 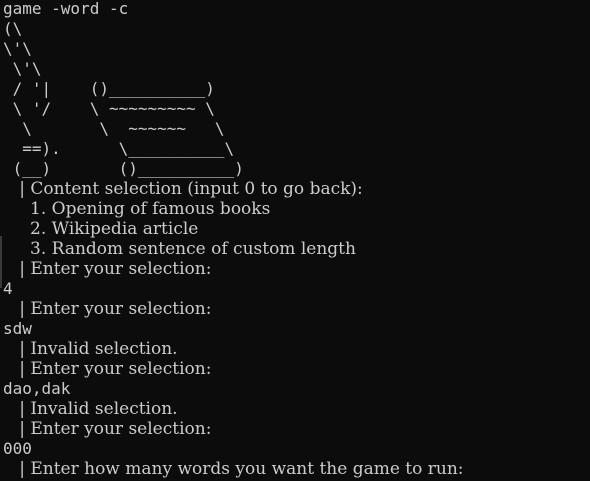 I want to click on ascii-art-line: / '| ()__________), so click(x=109, y=88).